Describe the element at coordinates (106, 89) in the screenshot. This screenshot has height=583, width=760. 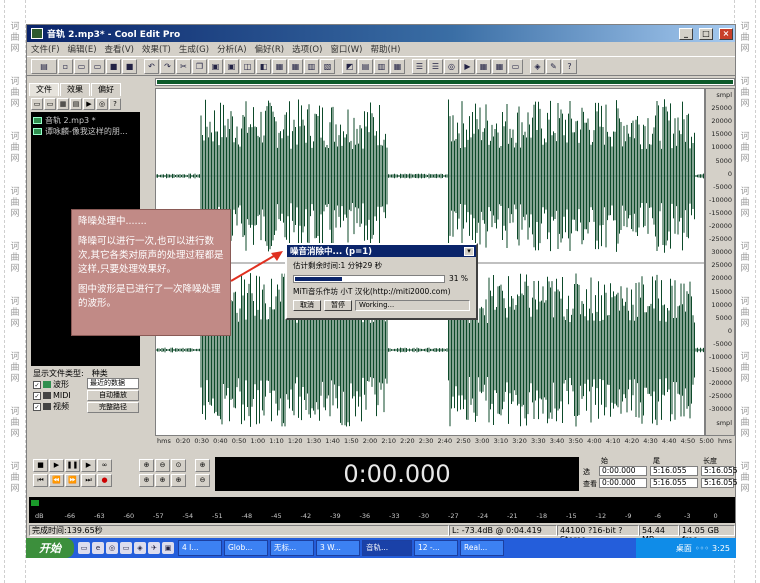
I see `tab-favorites: 偏好` at that location.